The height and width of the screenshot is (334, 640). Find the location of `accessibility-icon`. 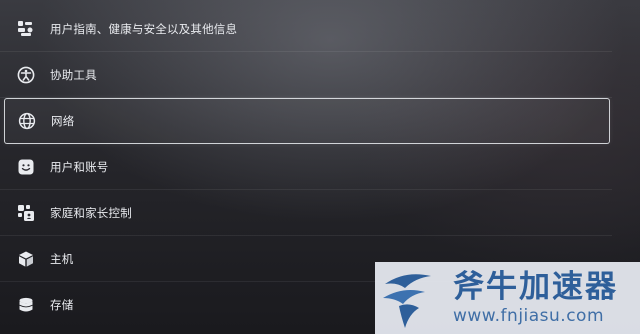

accessibility-icon is located at coordinates (26, 75).